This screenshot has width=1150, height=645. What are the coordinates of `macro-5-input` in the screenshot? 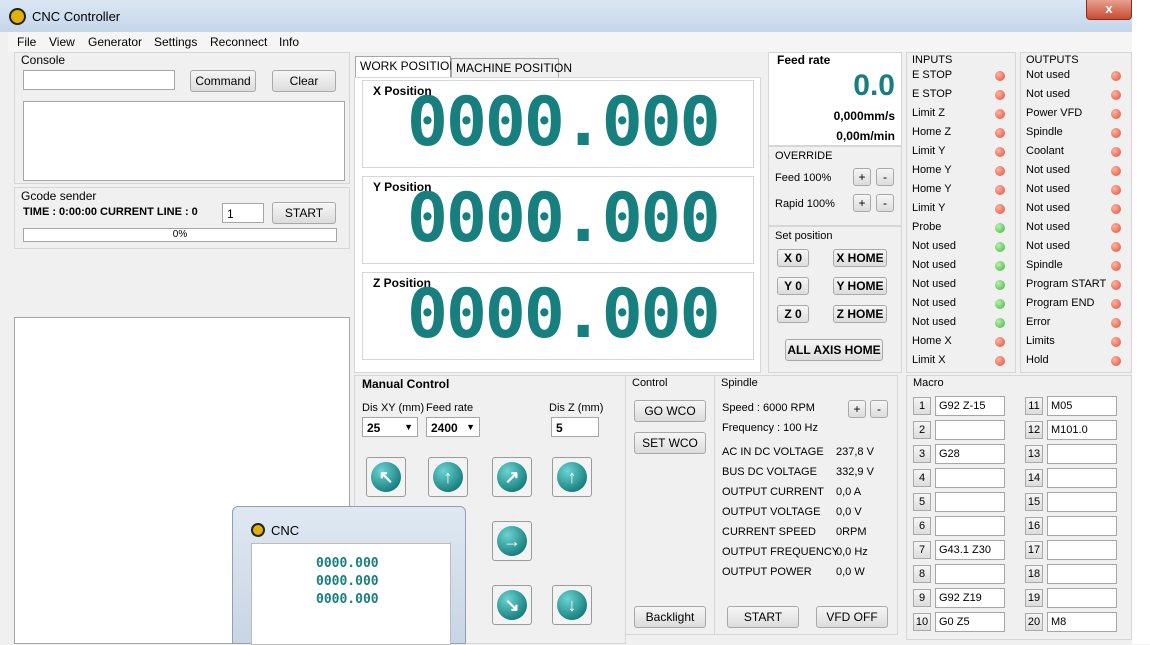 It's located at (970, 502).